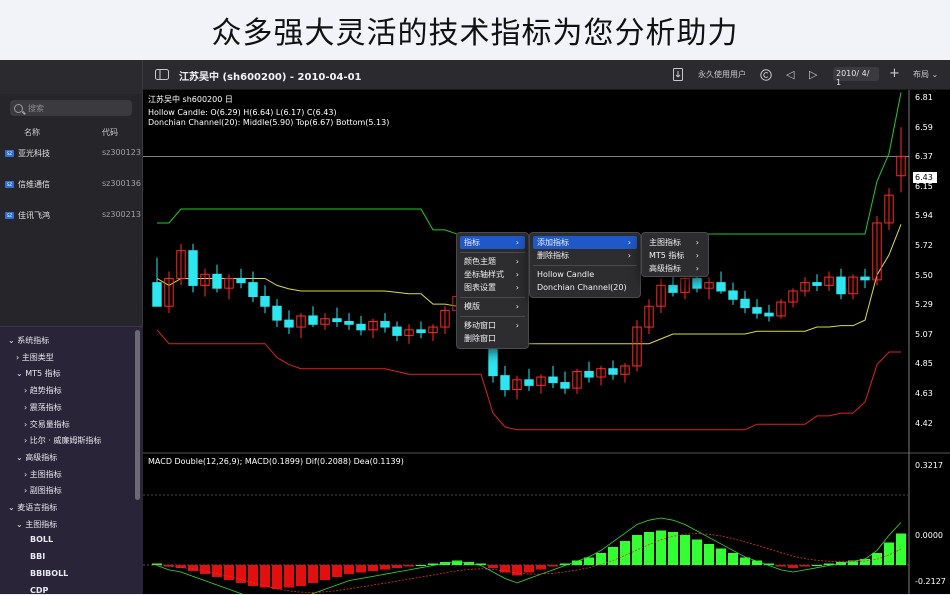 This screenshot has width=950, height=595. What do you see at coordinates (492, 274) in the screenshot?
I see `menu-item: 坐标轴样式 ›` at bounding box center [492, 274].